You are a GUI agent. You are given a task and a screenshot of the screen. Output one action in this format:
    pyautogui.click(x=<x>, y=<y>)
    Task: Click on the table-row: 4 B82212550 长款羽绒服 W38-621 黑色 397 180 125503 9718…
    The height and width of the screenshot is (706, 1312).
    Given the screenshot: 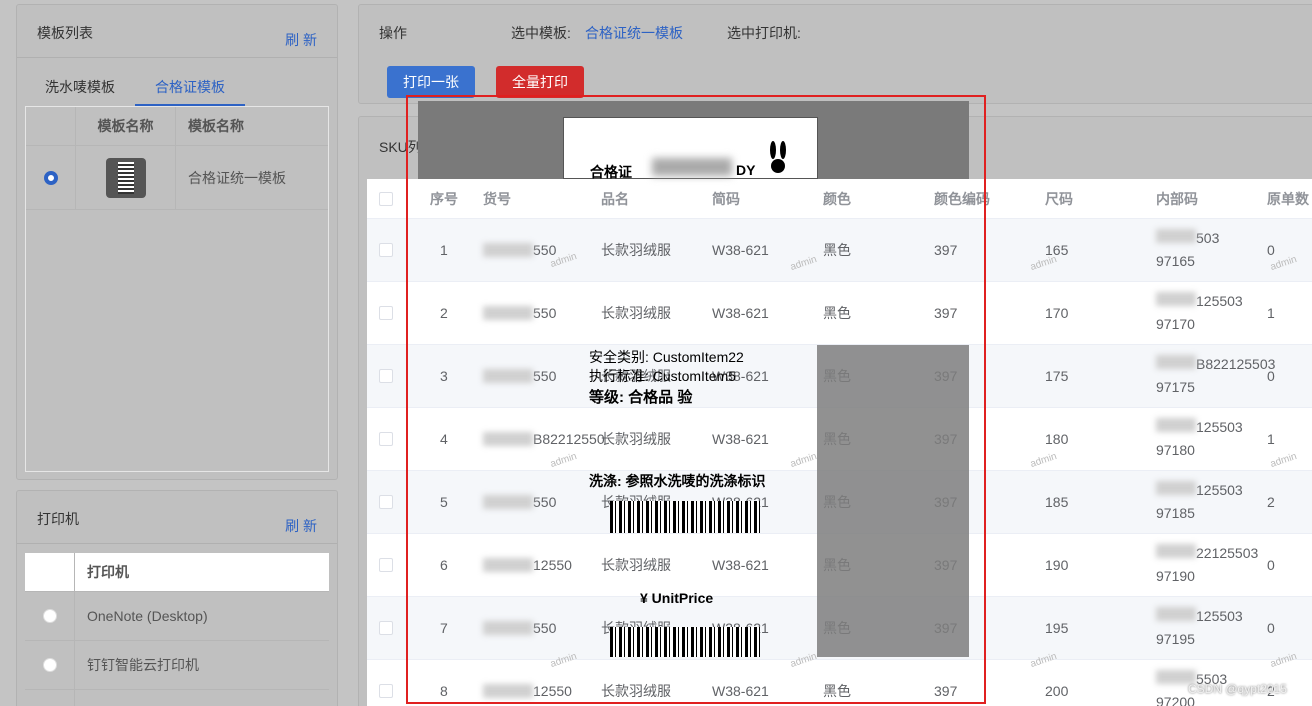 What is the action you would take?
    pyautogui.click(x=839, y=439)
    